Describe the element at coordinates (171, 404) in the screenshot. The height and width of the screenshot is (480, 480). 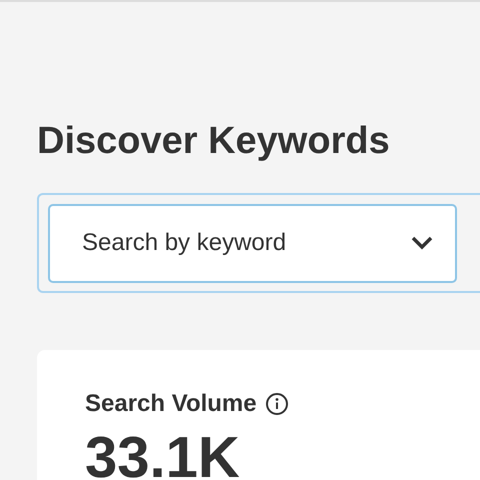
I see `metric-label: Search Volume` at that location.